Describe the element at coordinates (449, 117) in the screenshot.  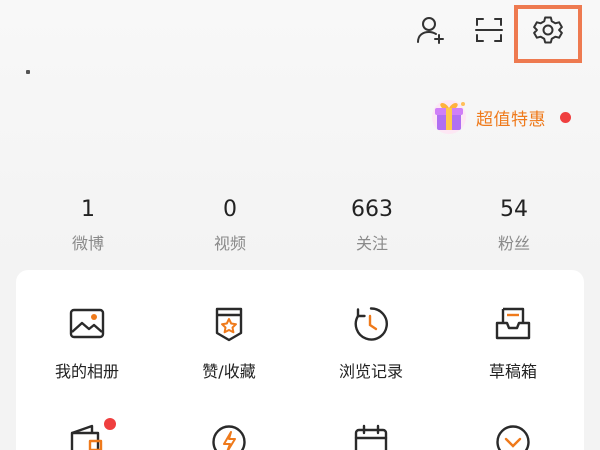
I see `gift-box-icon` at that location.